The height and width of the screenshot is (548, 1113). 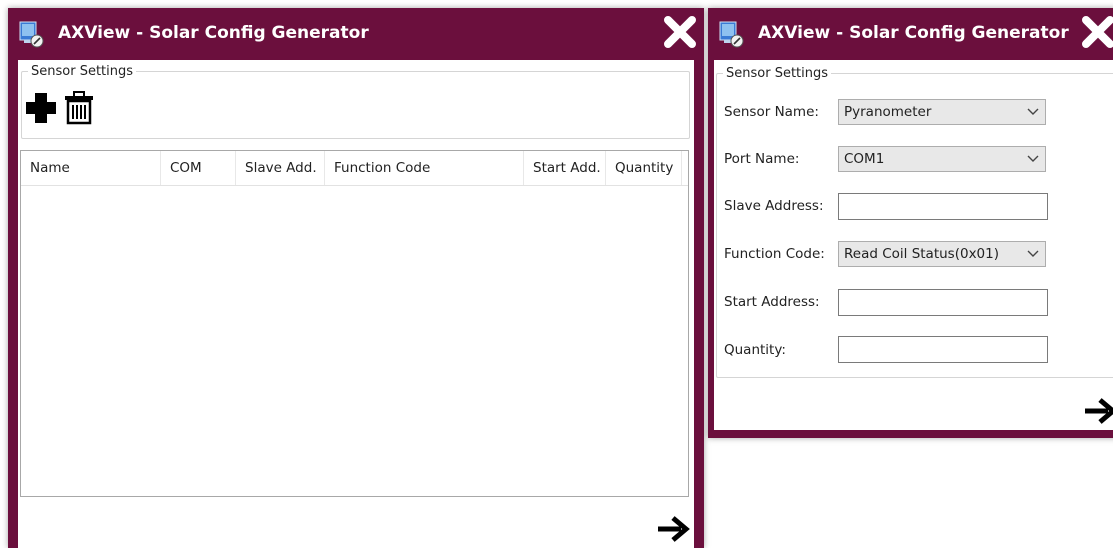 What do you see at coordinates (91, 168) in the screenshot?
I see `column-header-name: Name` at bounding box center [91, 168].